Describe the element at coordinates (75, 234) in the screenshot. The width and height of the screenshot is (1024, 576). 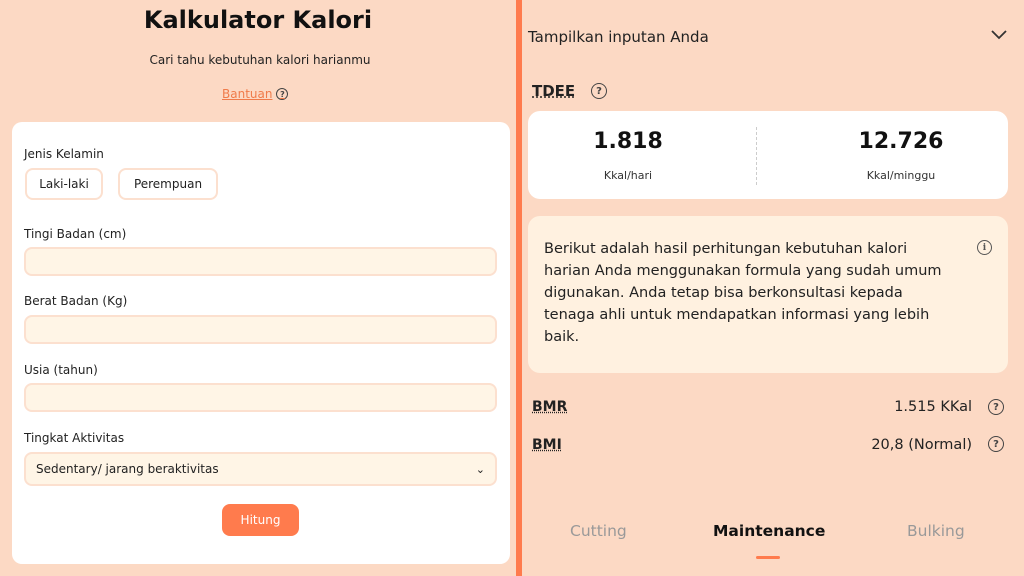
I see `height-label: Tingi Badan (cm)` at that location.